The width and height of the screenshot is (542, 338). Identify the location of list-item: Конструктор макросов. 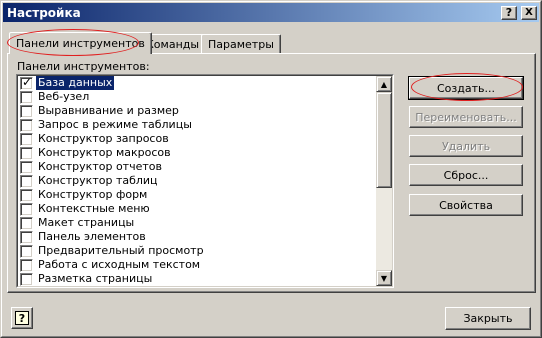
(197, 153).